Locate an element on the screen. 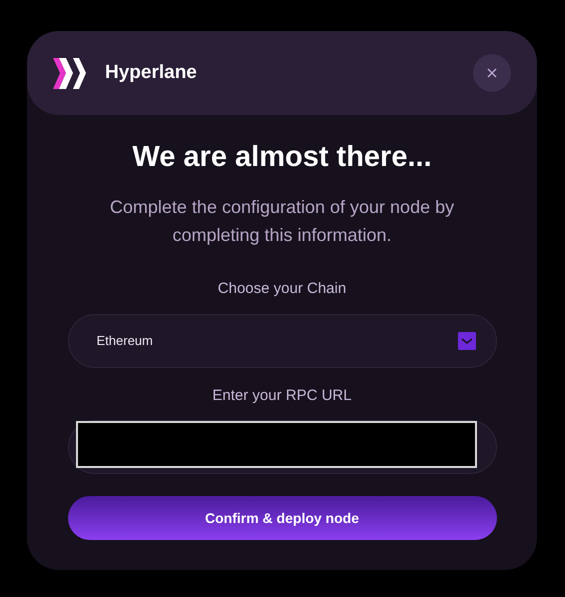 This screenshot has width=565, height=597. rpc-label: Enter your RPC URL is located at coordinates (282, 396).